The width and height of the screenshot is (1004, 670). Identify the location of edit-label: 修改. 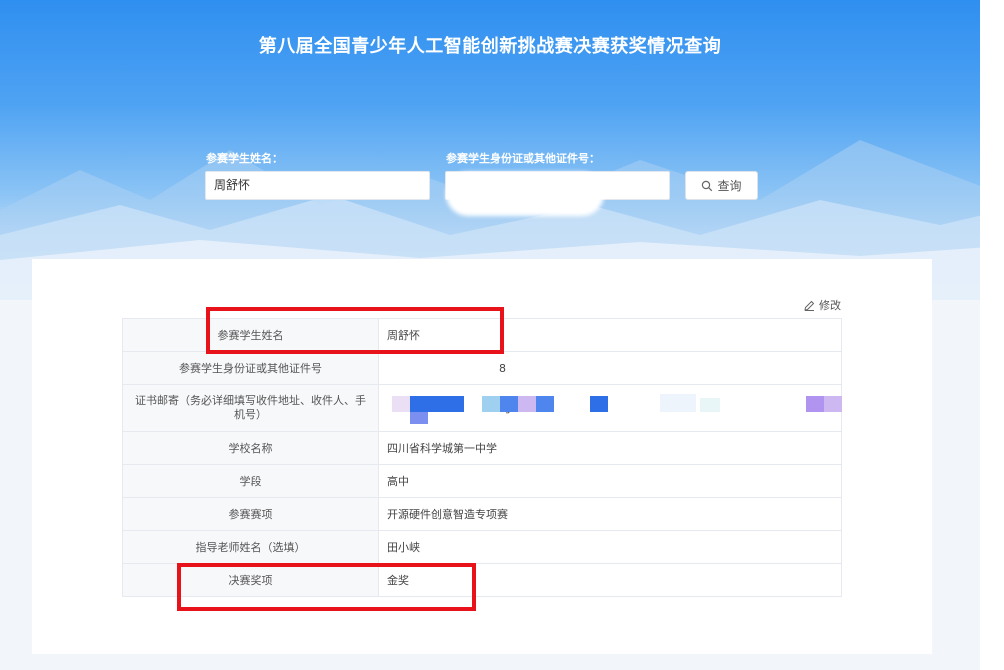
(830, 305).